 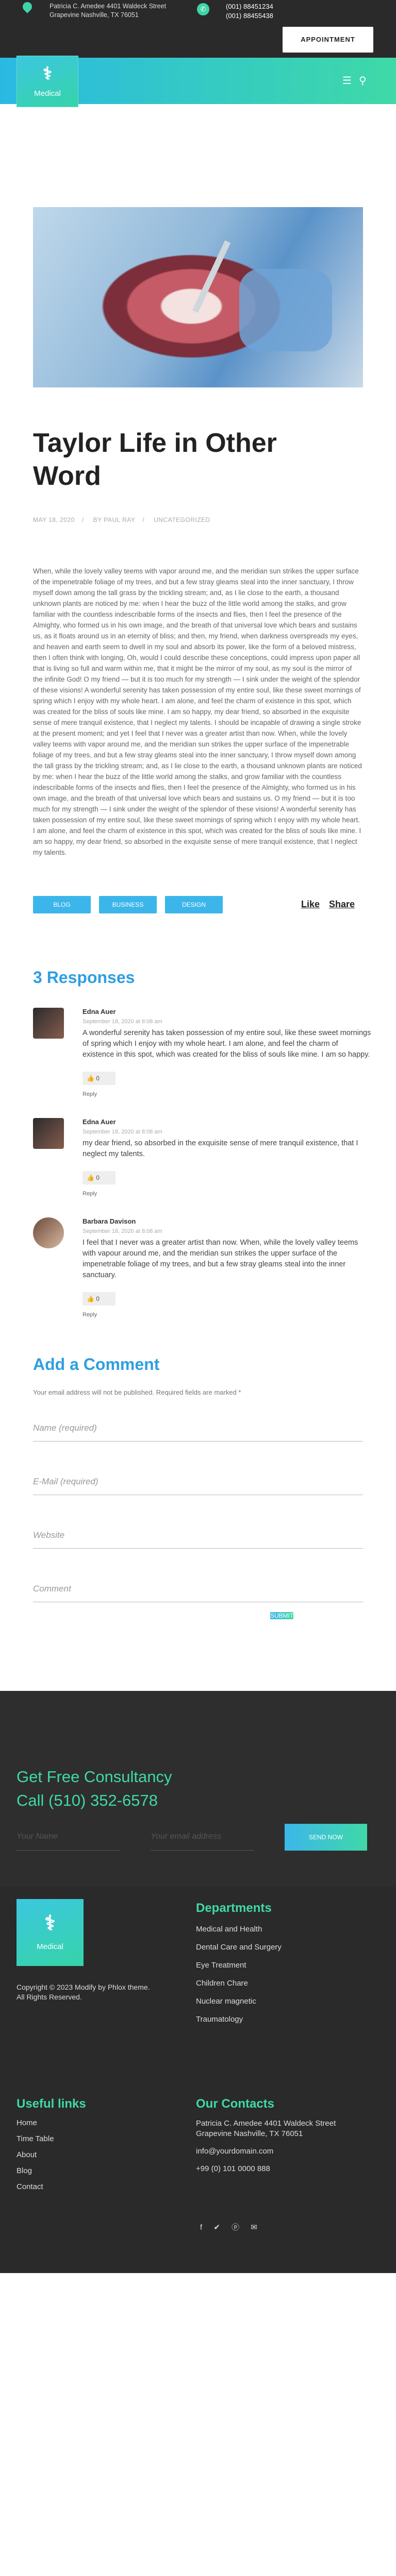 I want to click on address-line-2: Grapevine Nashville, TX 76051, so click(x=94, y=15).